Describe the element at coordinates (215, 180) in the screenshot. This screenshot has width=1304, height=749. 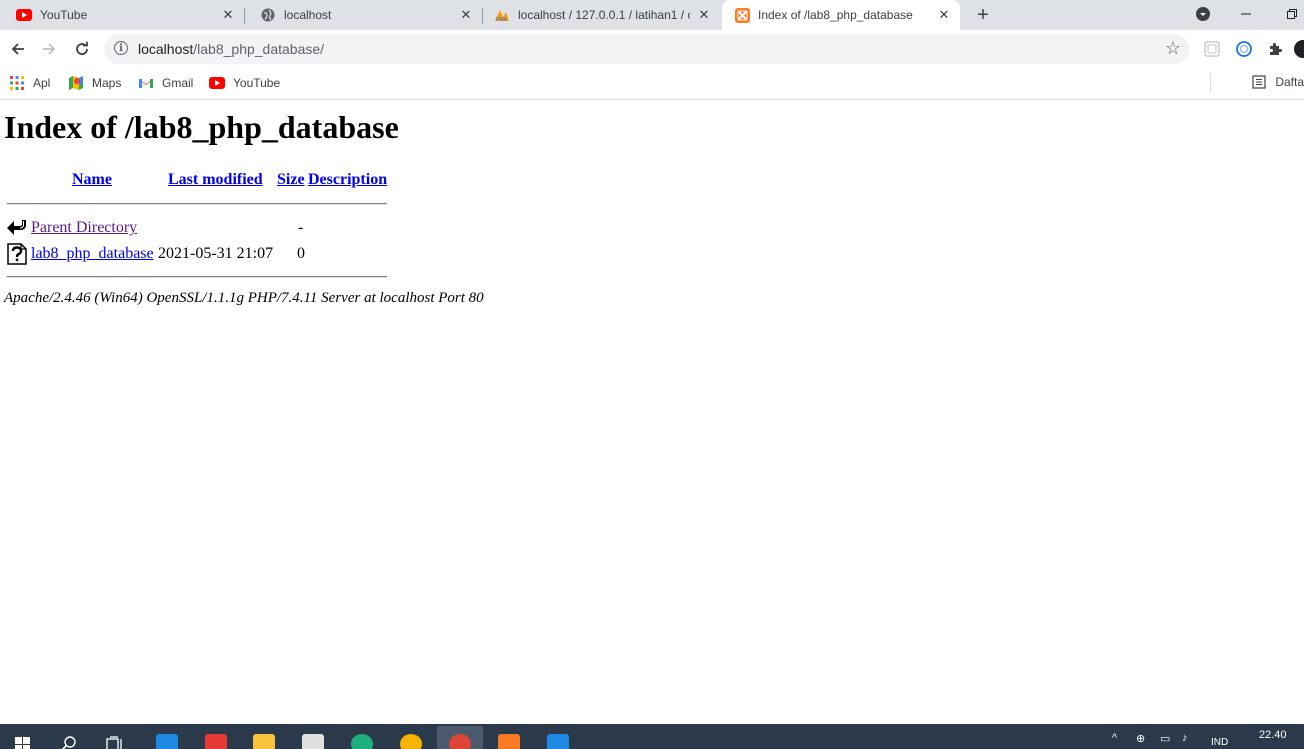
I see `column-header-last-modified: Last modified` at that location.